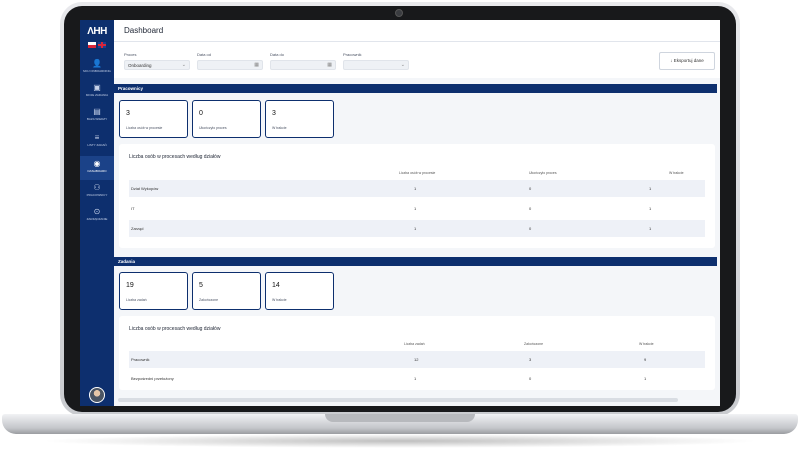 The width and height of the screenshot is (800, 461). I want to click on table-row: Bezpośredni przełożony 1 0 1, so click(389, 378).